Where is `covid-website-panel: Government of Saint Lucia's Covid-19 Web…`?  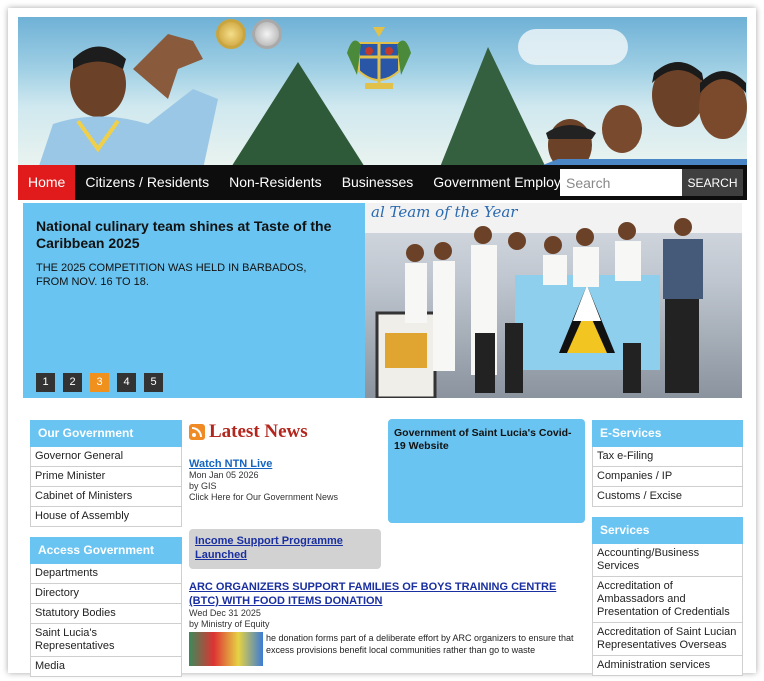
covid-website-panel: Government of Saint Lucia's Covid-19 Web… is located at coordinates (486, 471).